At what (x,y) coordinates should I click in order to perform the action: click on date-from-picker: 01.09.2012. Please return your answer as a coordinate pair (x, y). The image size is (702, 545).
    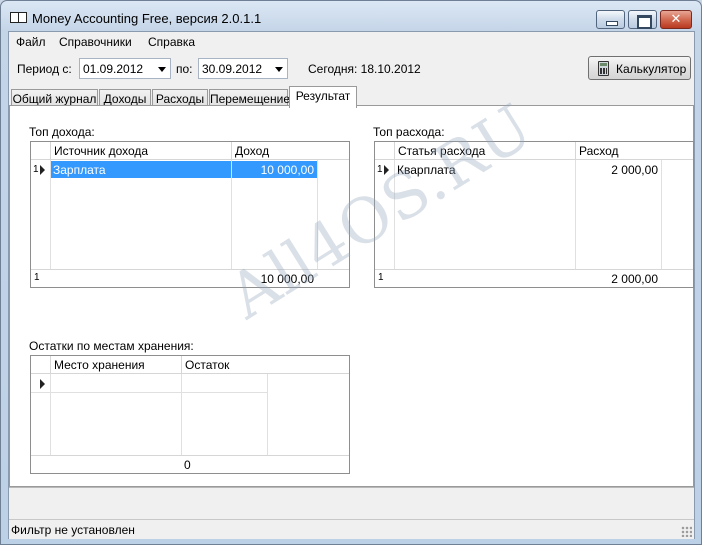
    Looking at the image, I should click on (125, 68).